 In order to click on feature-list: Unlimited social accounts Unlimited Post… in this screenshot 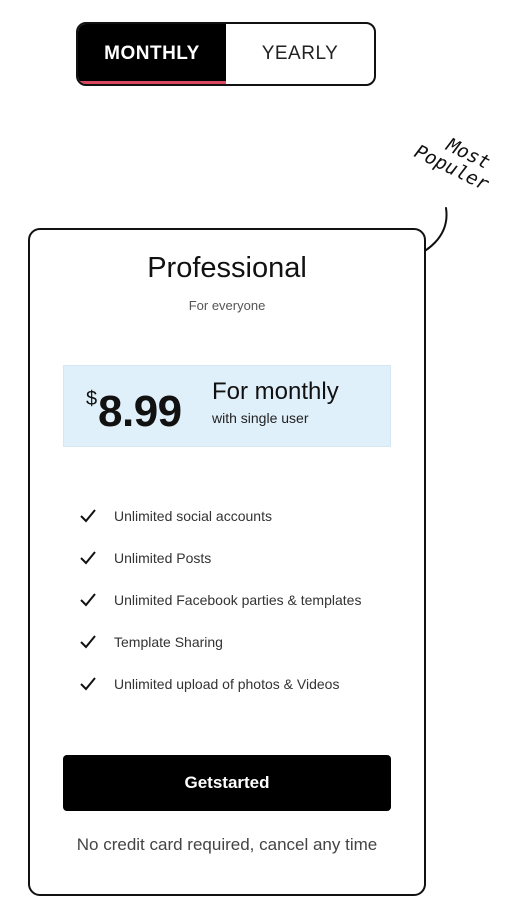, I will do `click(220, 600)`.